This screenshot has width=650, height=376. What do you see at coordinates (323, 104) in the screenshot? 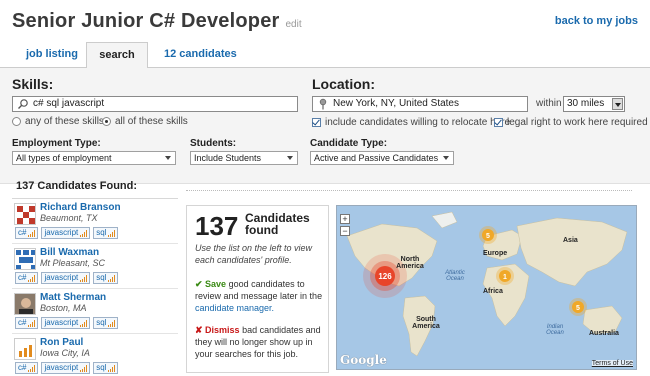
I see `location-pin-icon` at bounding box center [323, 104].